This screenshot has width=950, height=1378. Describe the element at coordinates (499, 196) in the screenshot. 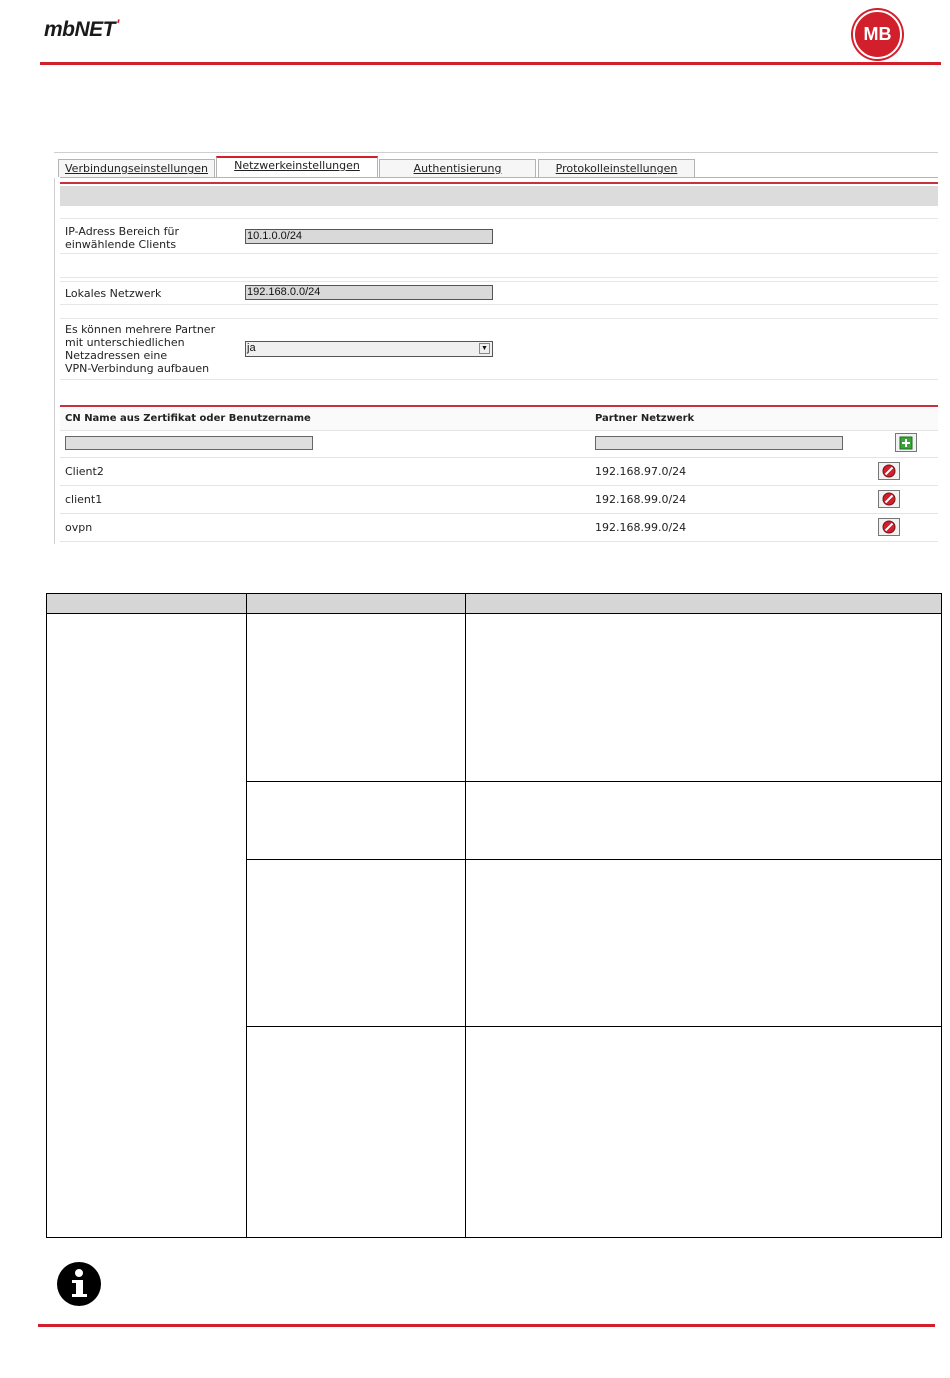

I see `section-header-bar` at that location.